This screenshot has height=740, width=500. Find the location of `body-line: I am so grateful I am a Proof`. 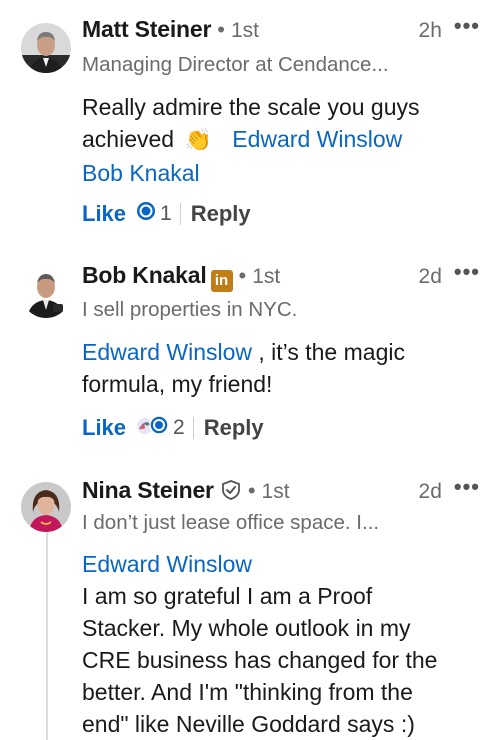

body-line: I am so grateful I am a Proof is located at coordinates (227, 596).